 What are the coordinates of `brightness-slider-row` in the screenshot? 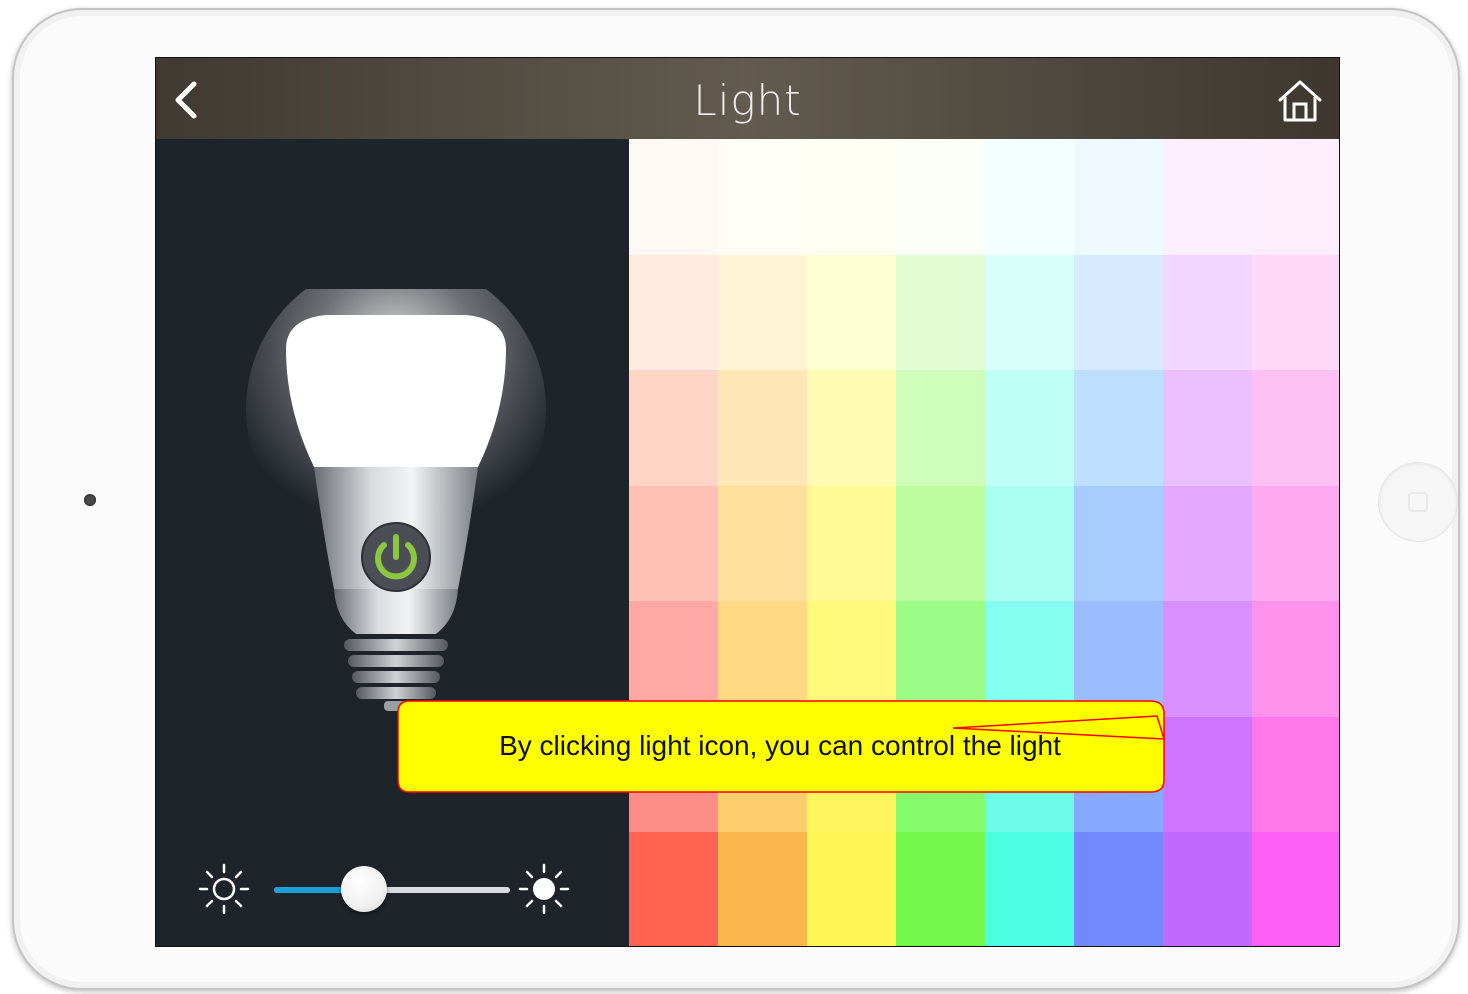 It's located at (386, 889).